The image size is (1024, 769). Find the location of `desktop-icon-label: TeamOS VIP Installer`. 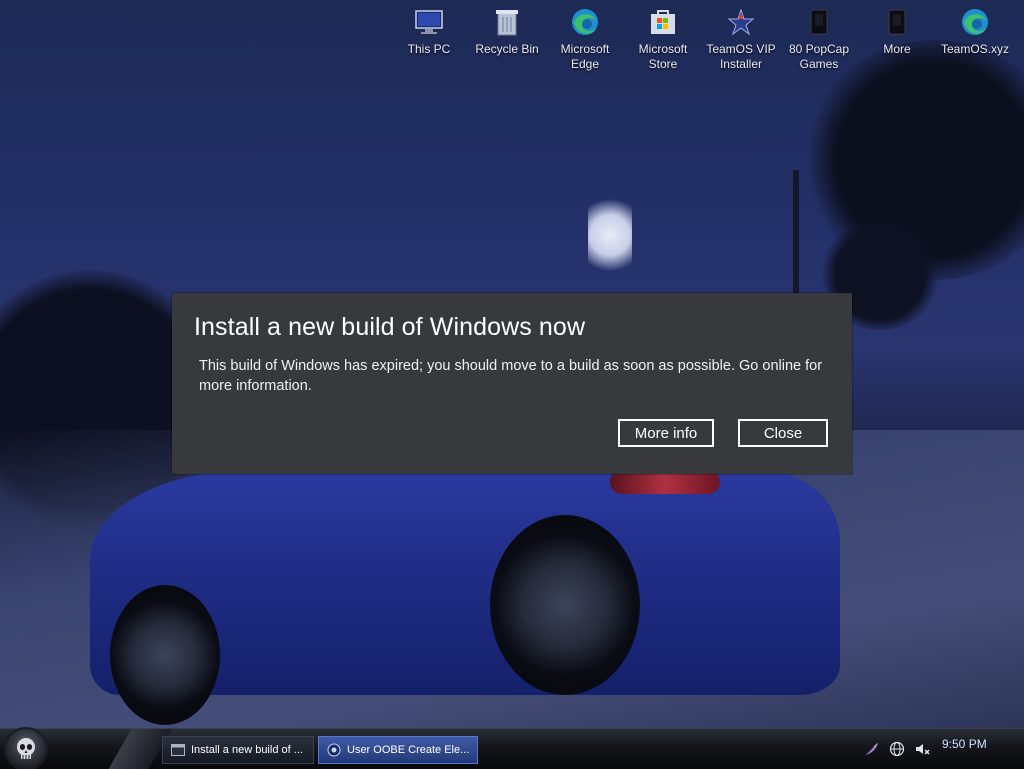

desktop-icon-label: TeamOS VIP Installer is located at coordinates (741, 56).